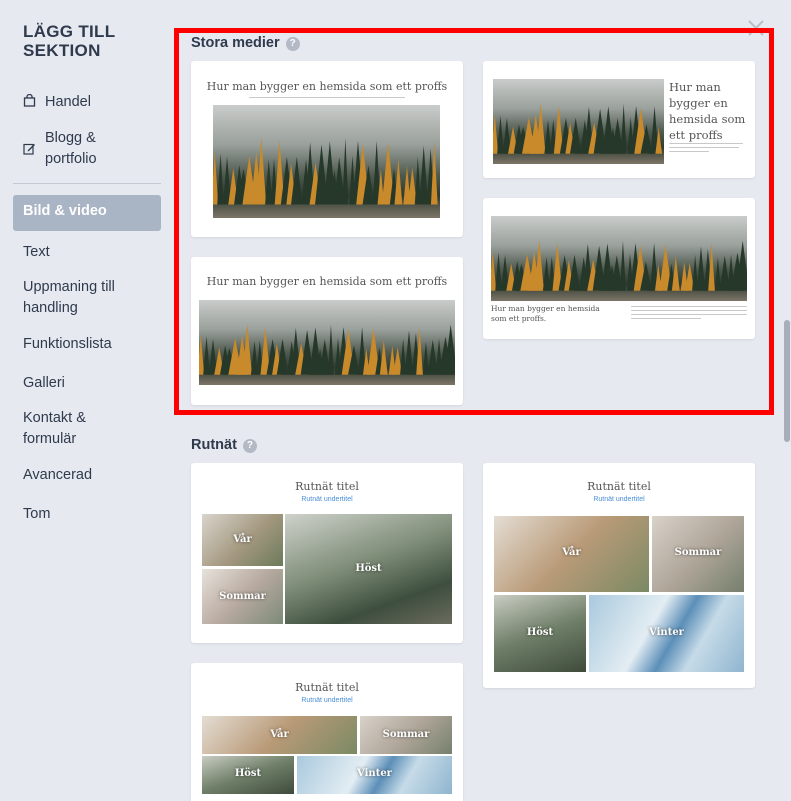 The width and height of the screenshot is (791, 801). I want to click on edit-icon, so click(29, 149).